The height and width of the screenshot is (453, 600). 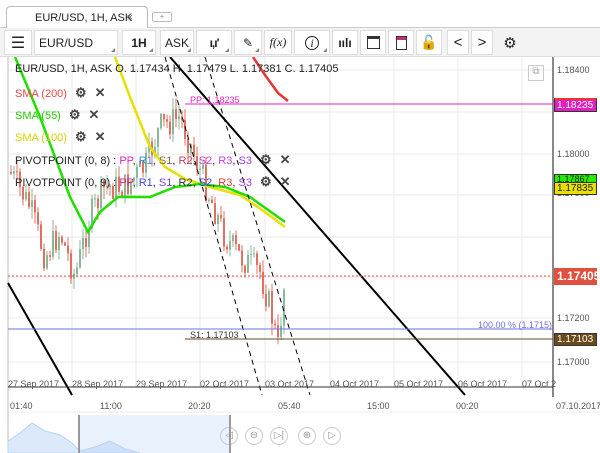 What do you see at coordinates (378, 406) in the screenshot?
I see `time-tick: 15:00` at bounding box center [378, 406].